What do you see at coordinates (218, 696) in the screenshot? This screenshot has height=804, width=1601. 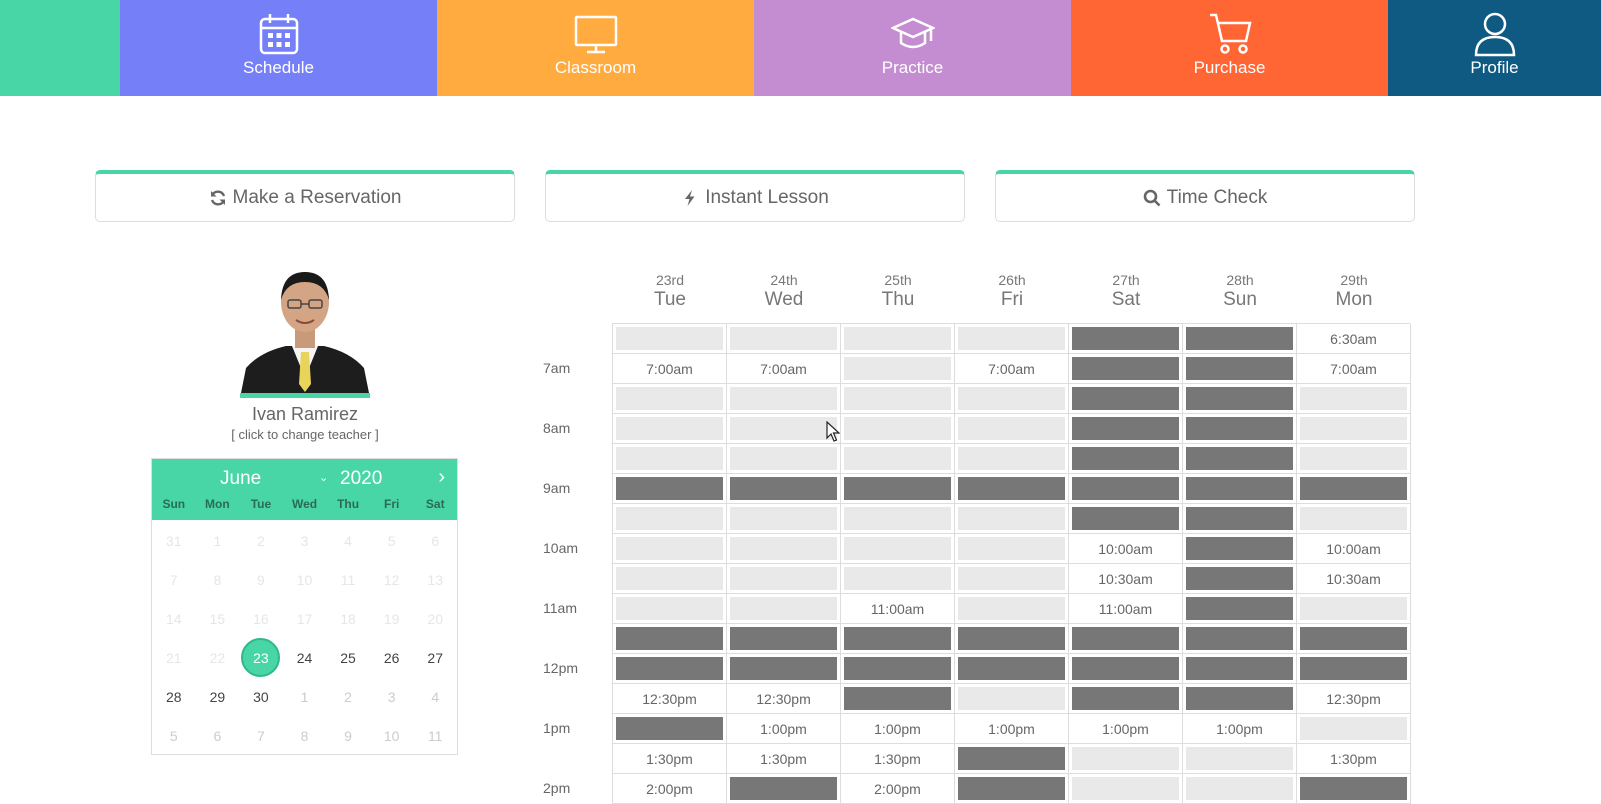 I see `calendar-day: 29` at bounding box center [218, 696].